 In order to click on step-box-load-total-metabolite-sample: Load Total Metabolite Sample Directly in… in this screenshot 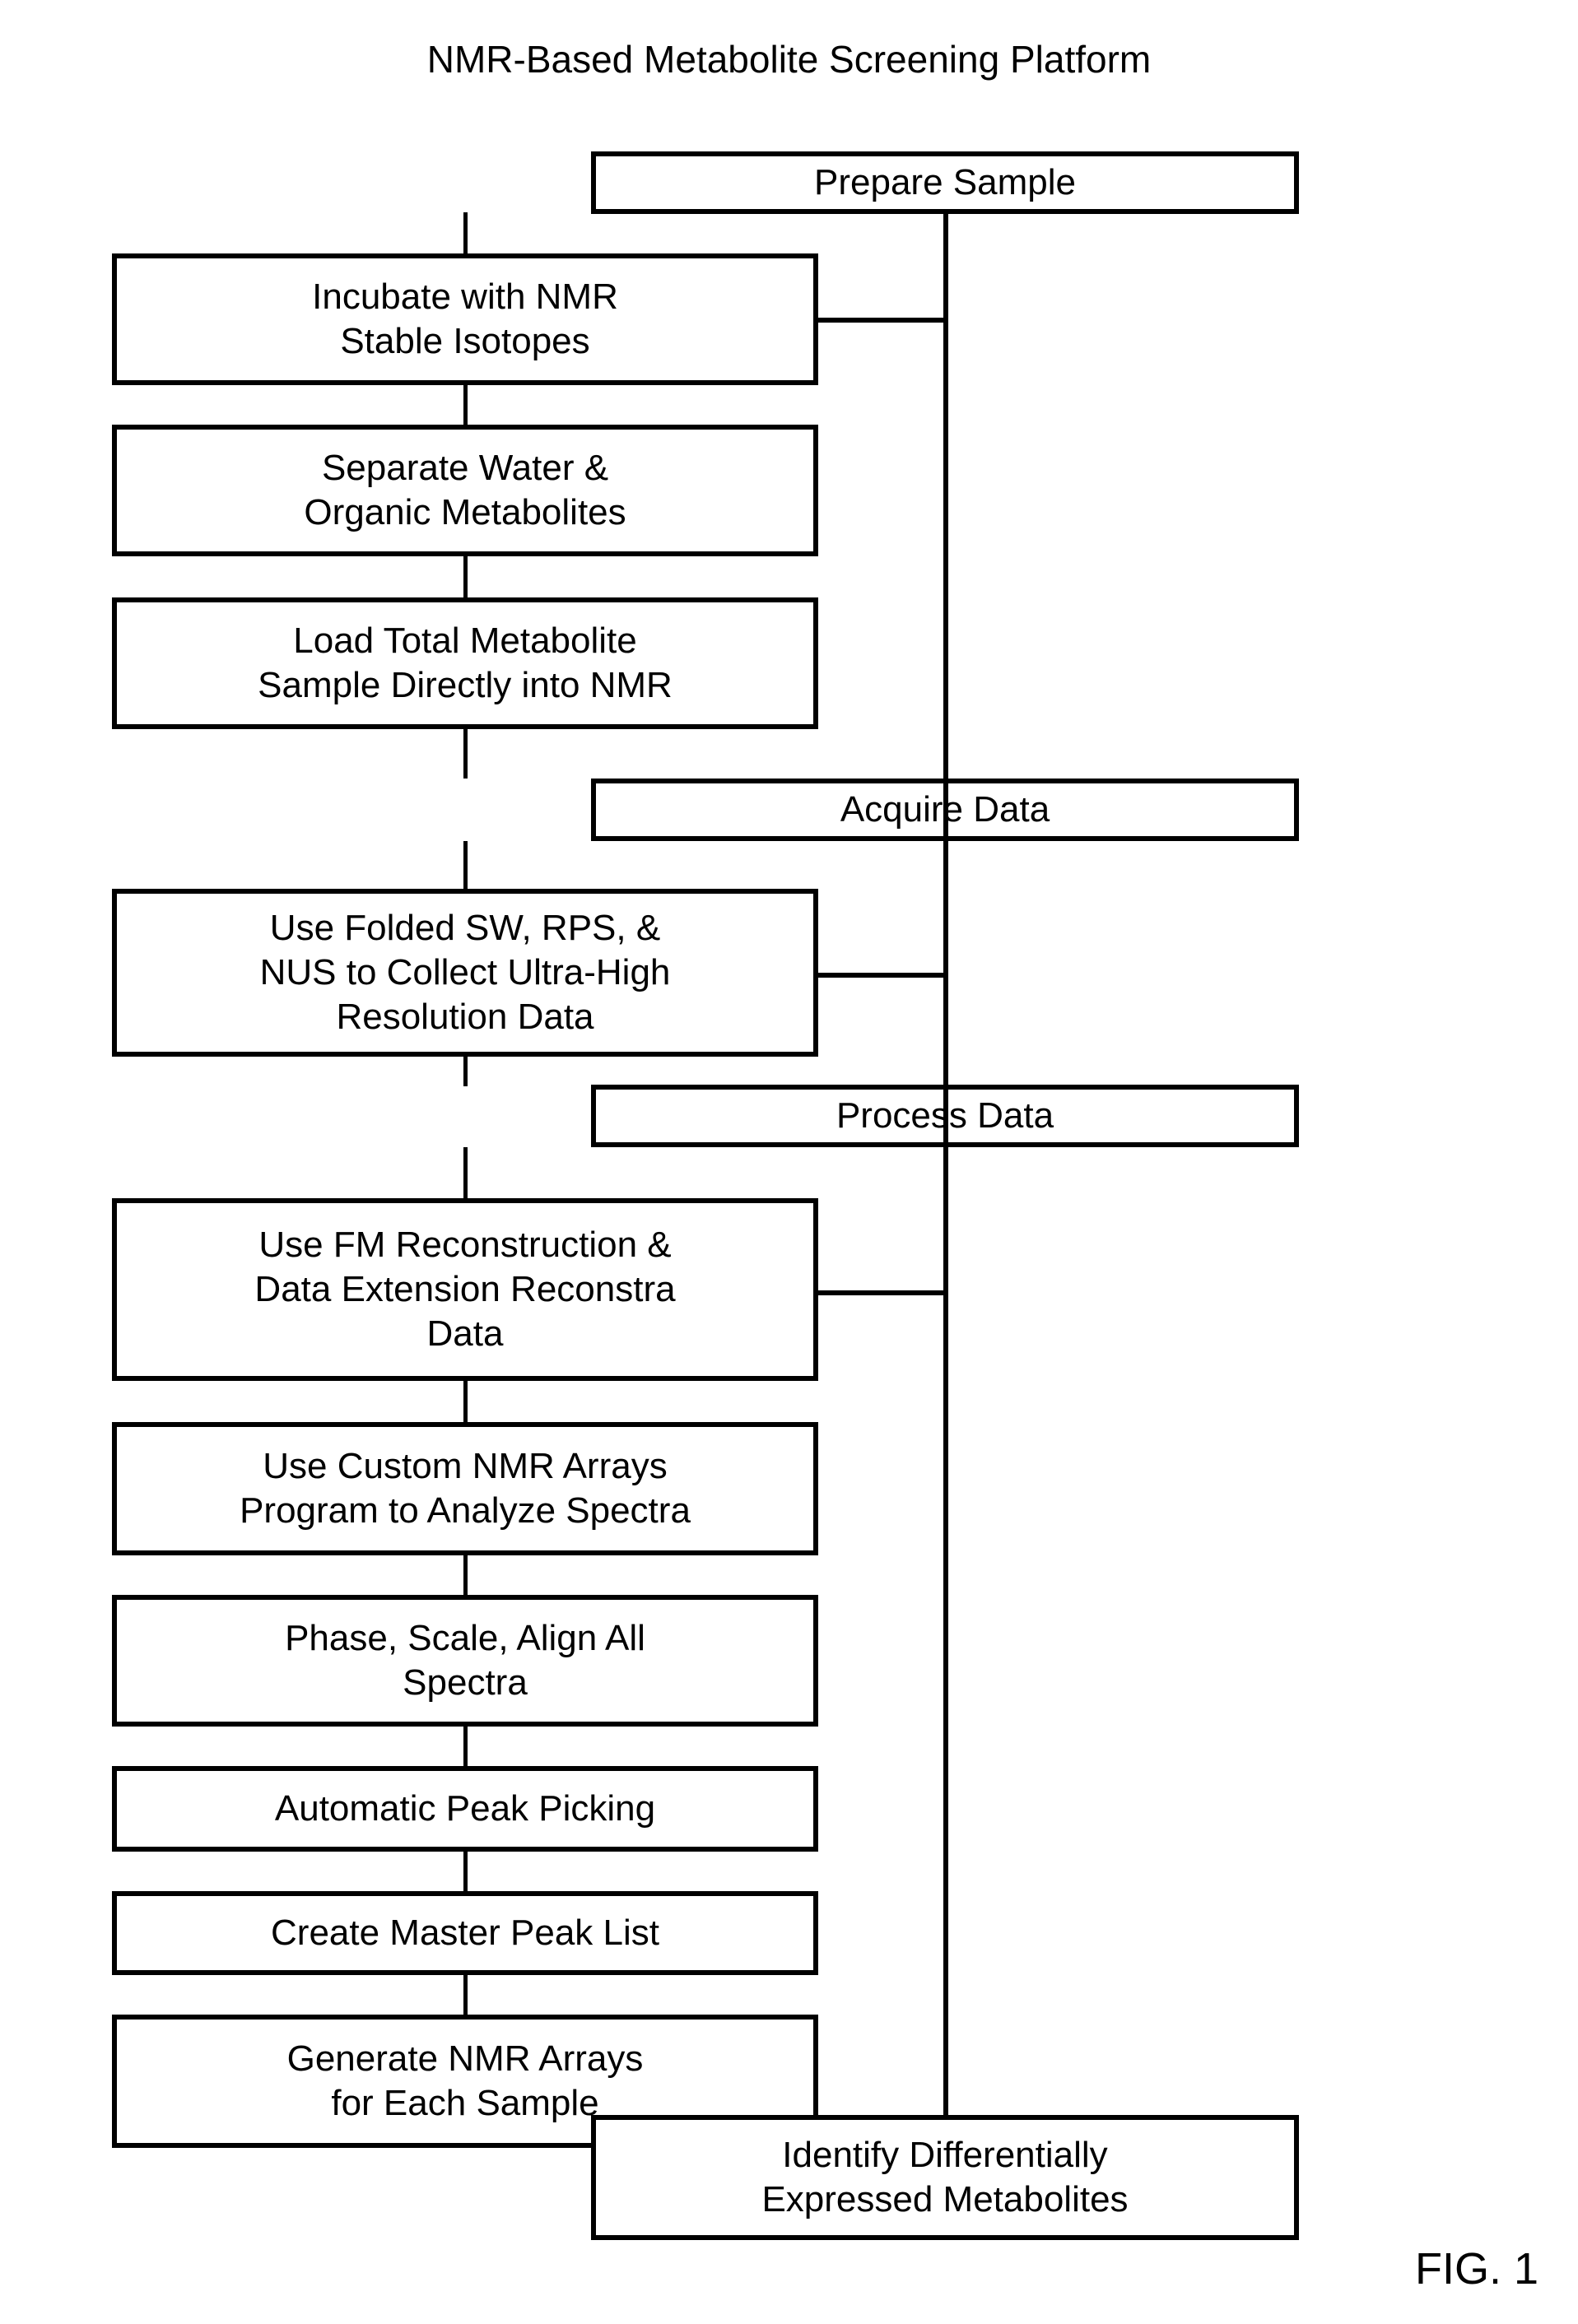, I will do `click(465, 663)`.